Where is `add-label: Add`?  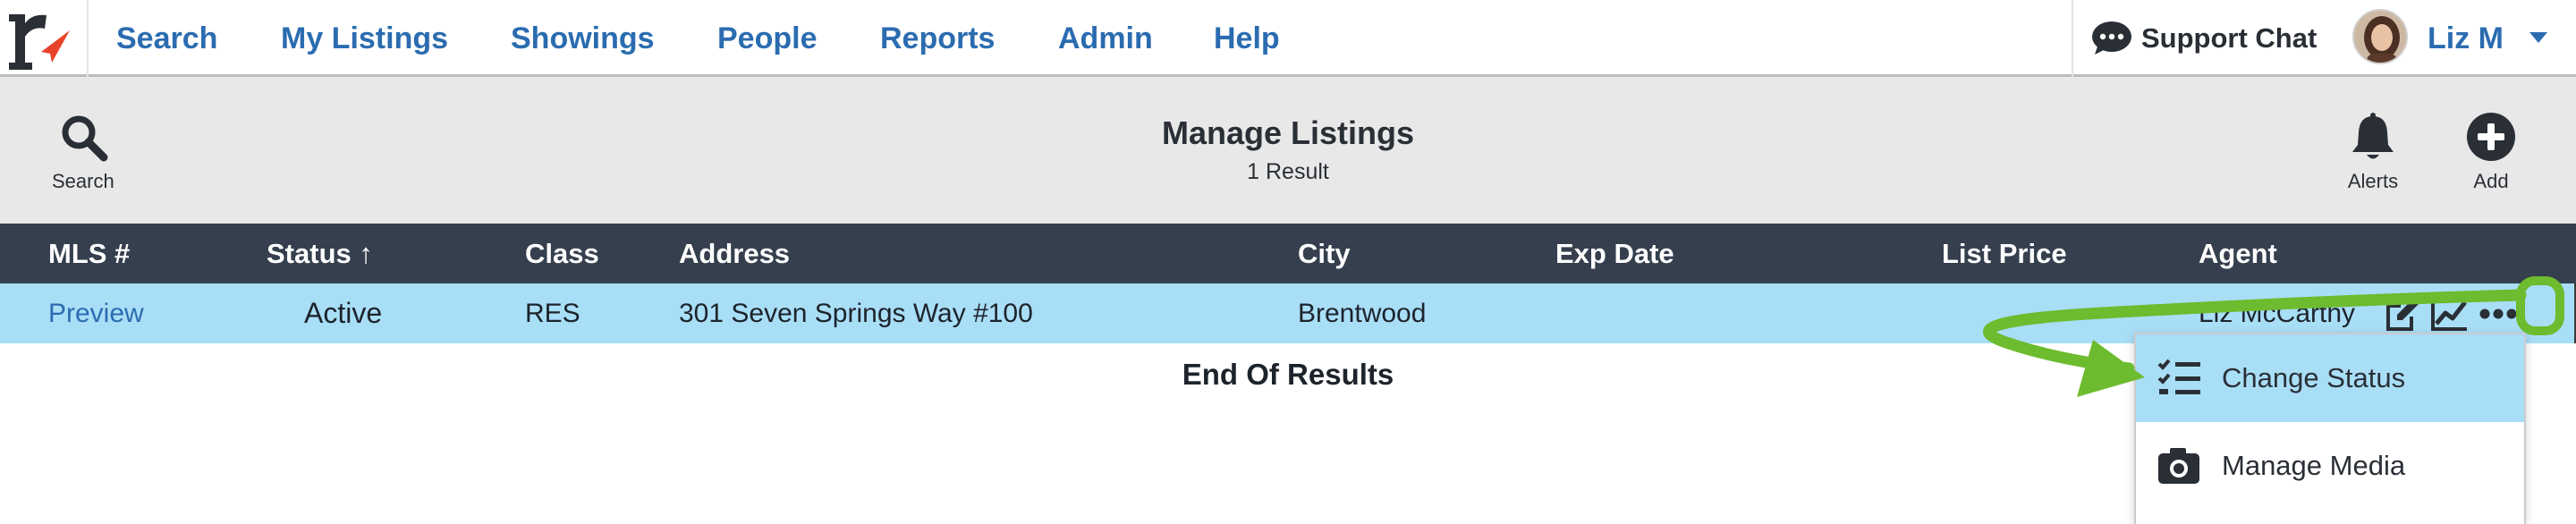
add-label: Add is located at coordinates (2491, 181).